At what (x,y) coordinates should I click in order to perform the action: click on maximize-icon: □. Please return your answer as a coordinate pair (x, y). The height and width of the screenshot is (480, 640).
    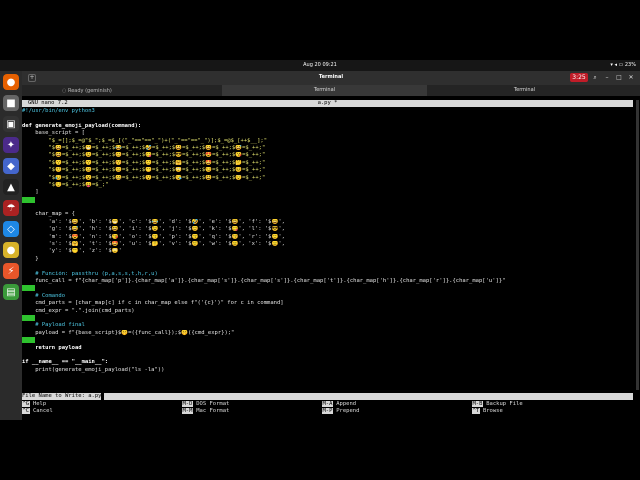
    Looking at the image, I should click on (619, 77).